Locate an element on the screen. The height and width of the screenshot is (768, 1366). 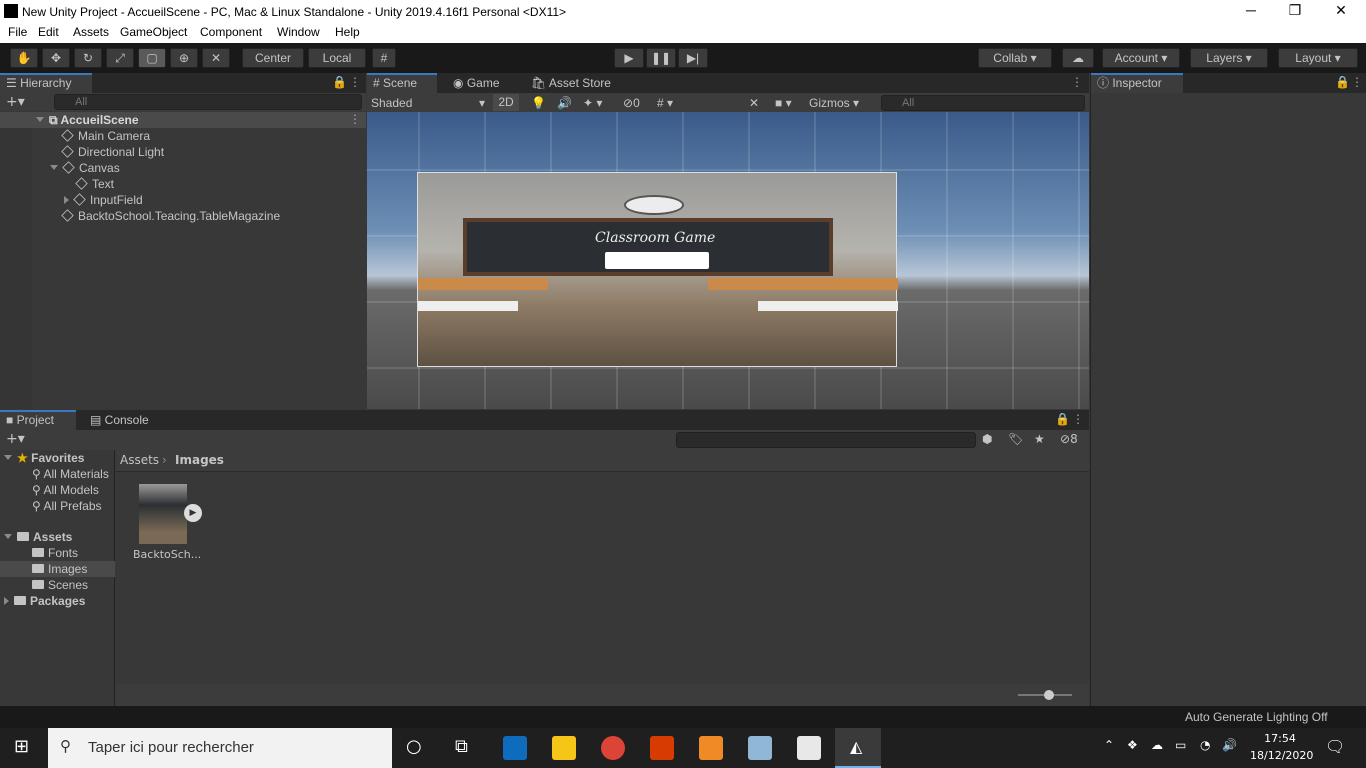
layout-dropdown: Layout ▾ is located at coordinates (1318, 58).